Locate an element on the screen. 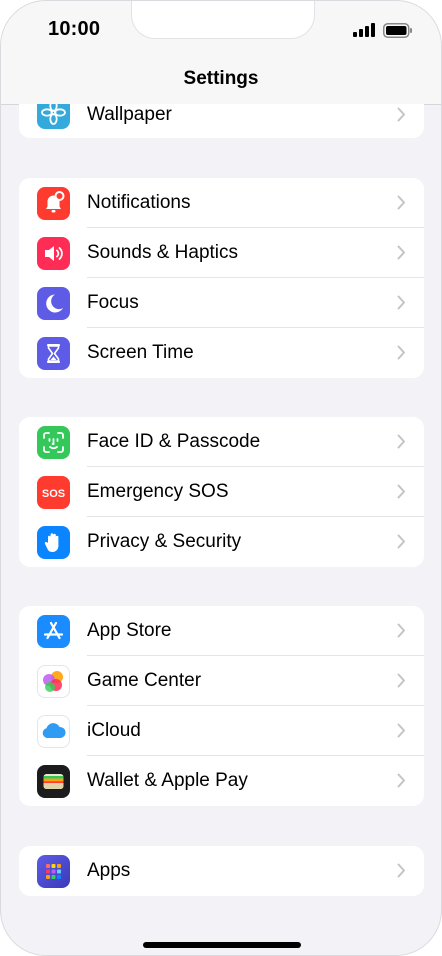 This screenshot has height=956, width=442. sos-icon: SOS is located at coordinates (53, 492).